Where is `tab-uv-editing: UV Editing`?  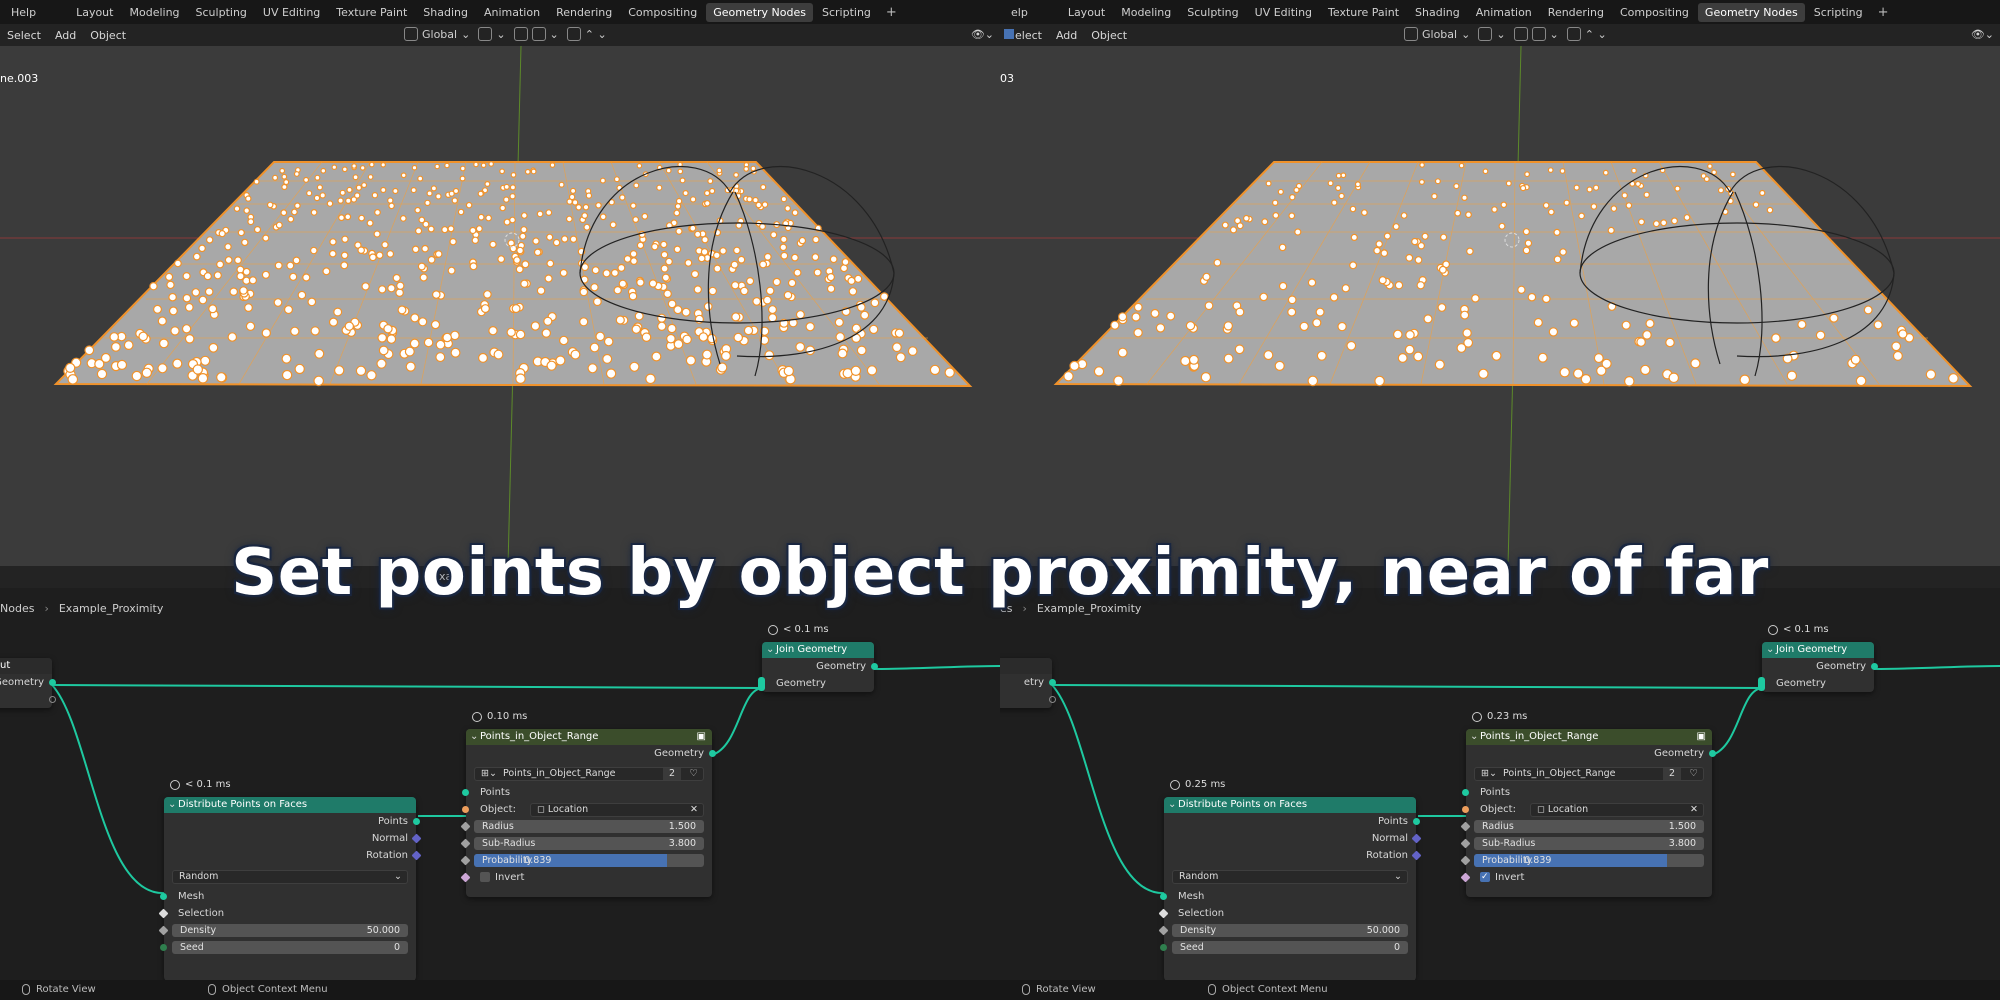 tab-uv-editing: UV Editing is located at coordinates (1283, 12).